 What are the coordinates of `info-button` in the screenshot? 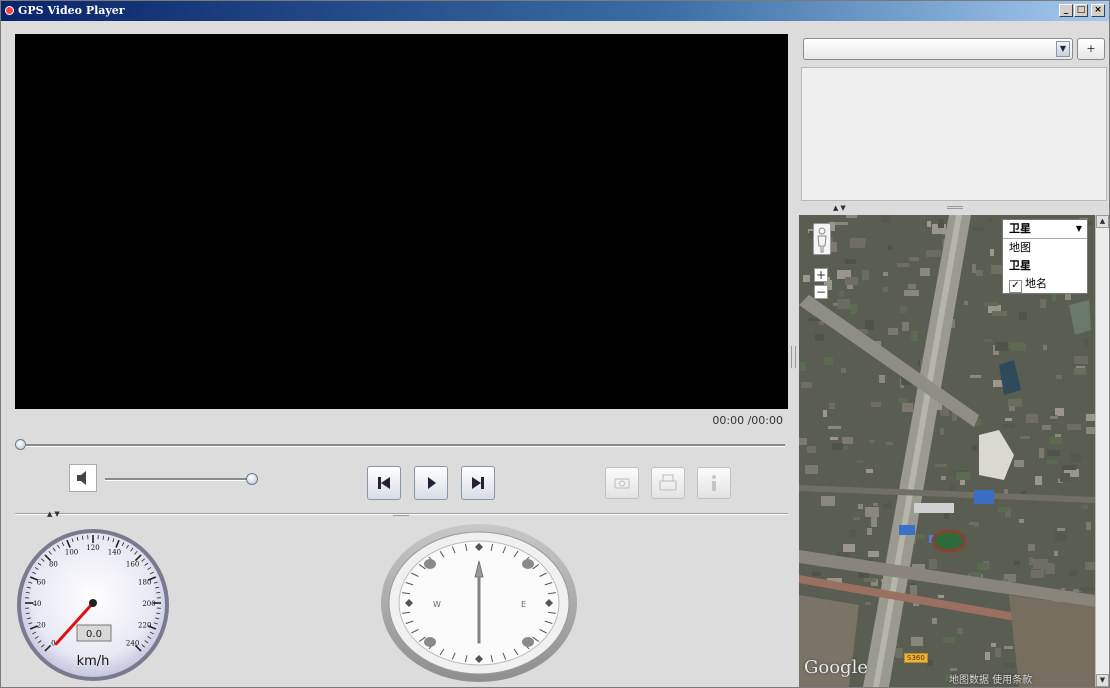 It's located at (714, 483).